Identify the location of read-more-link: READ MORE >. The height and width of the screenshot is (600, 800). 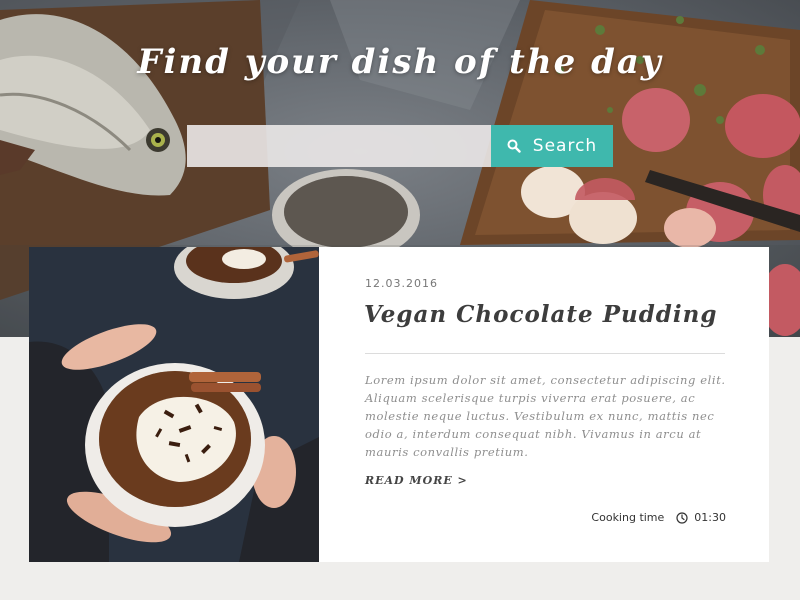
(416, 480).